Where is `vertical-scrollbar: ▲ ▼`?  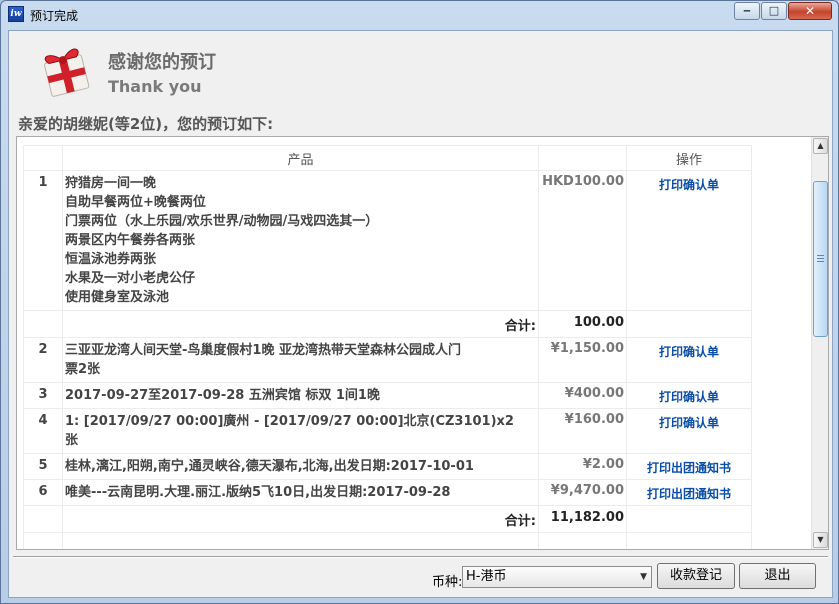 vertical-scrollbar: ▲ ▼ is located at coordinates (819, 343).